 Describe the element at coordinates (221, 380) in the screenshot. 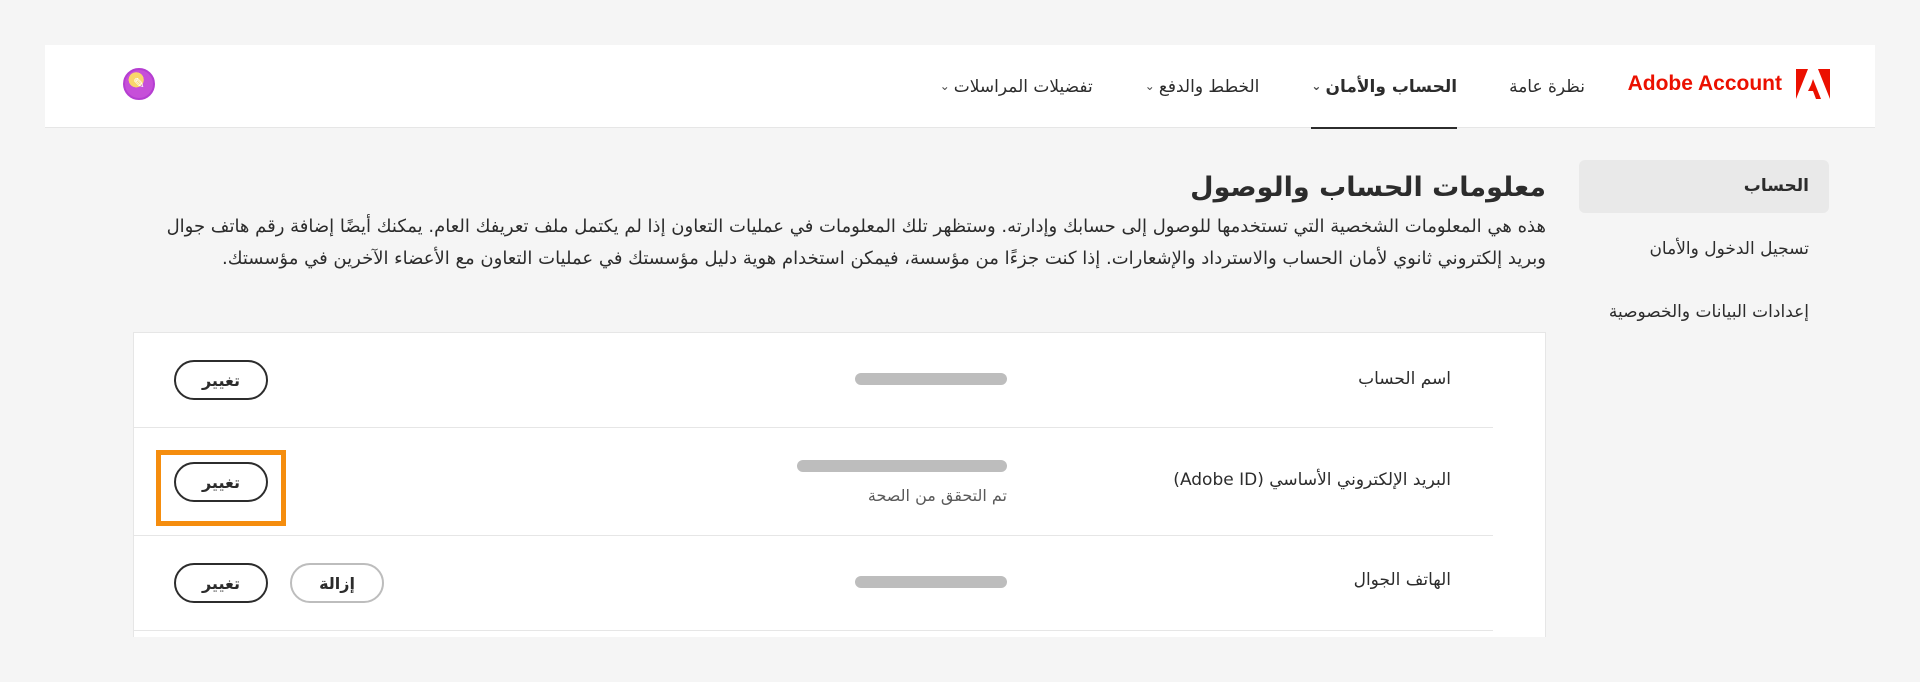

I see `change-account-name-button: تغيير` at that location.